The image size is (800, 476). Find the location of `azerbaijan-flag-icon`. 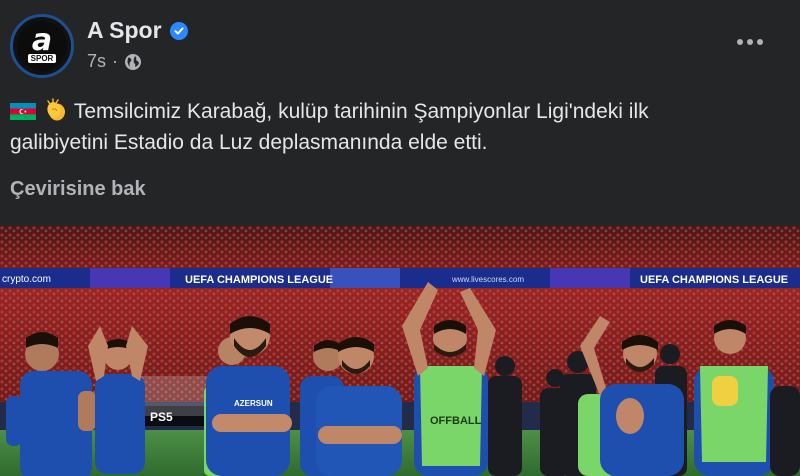

azerbaijan-flag-icon is located at coordinates (23, 111).